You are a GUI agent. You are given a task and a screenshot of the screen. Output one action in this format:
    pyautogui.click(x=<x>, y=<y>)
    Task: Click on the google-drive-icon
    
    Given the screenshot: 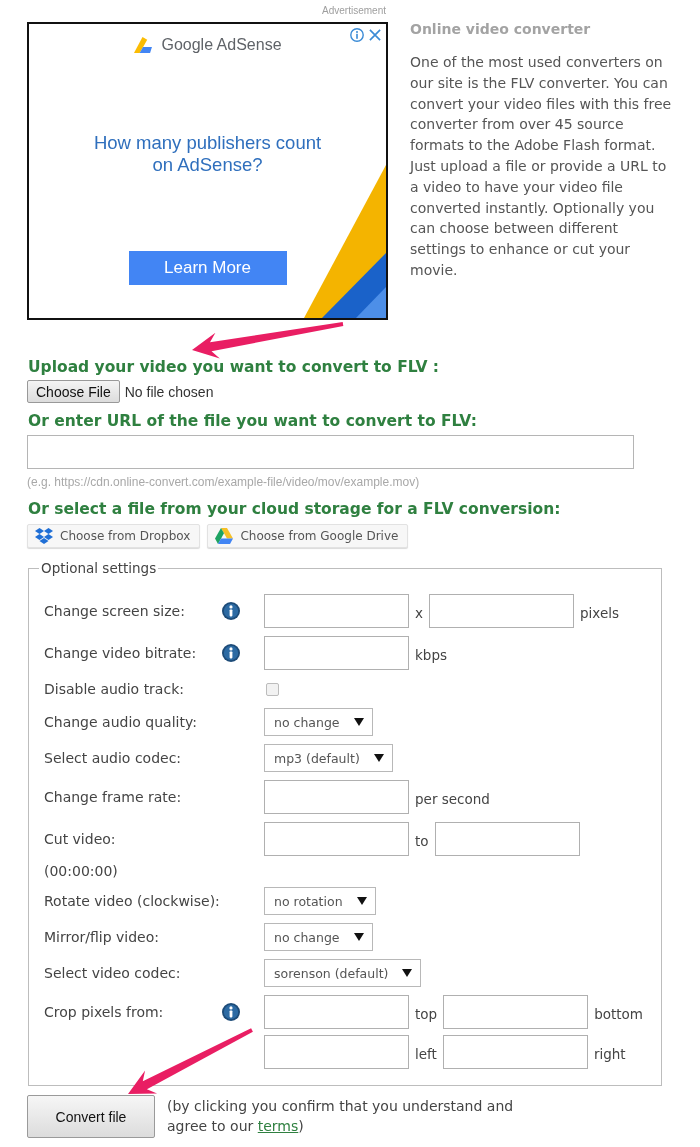 What is the action you would take?
    pyautogui.click(x=224, y=536)
    